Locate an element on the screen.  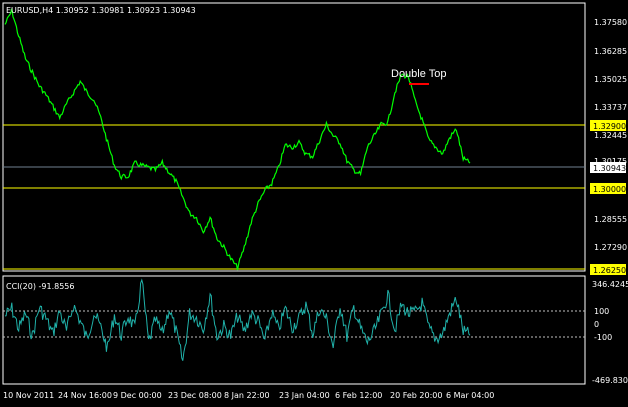
cci-tick: 100 is located at coordinates (601, 311).